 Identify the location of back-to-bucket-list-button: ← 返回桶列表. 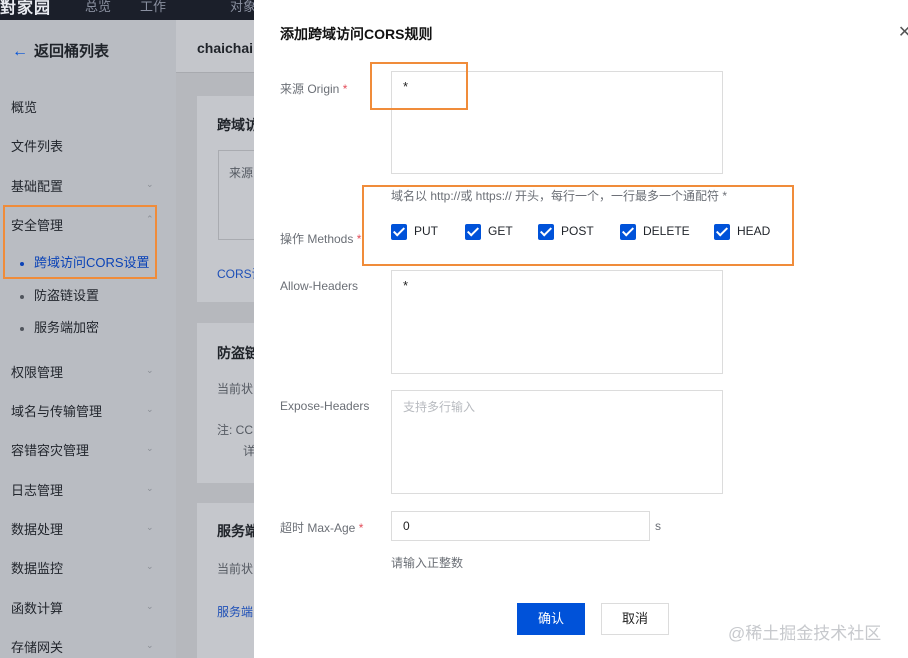
(60, 50).